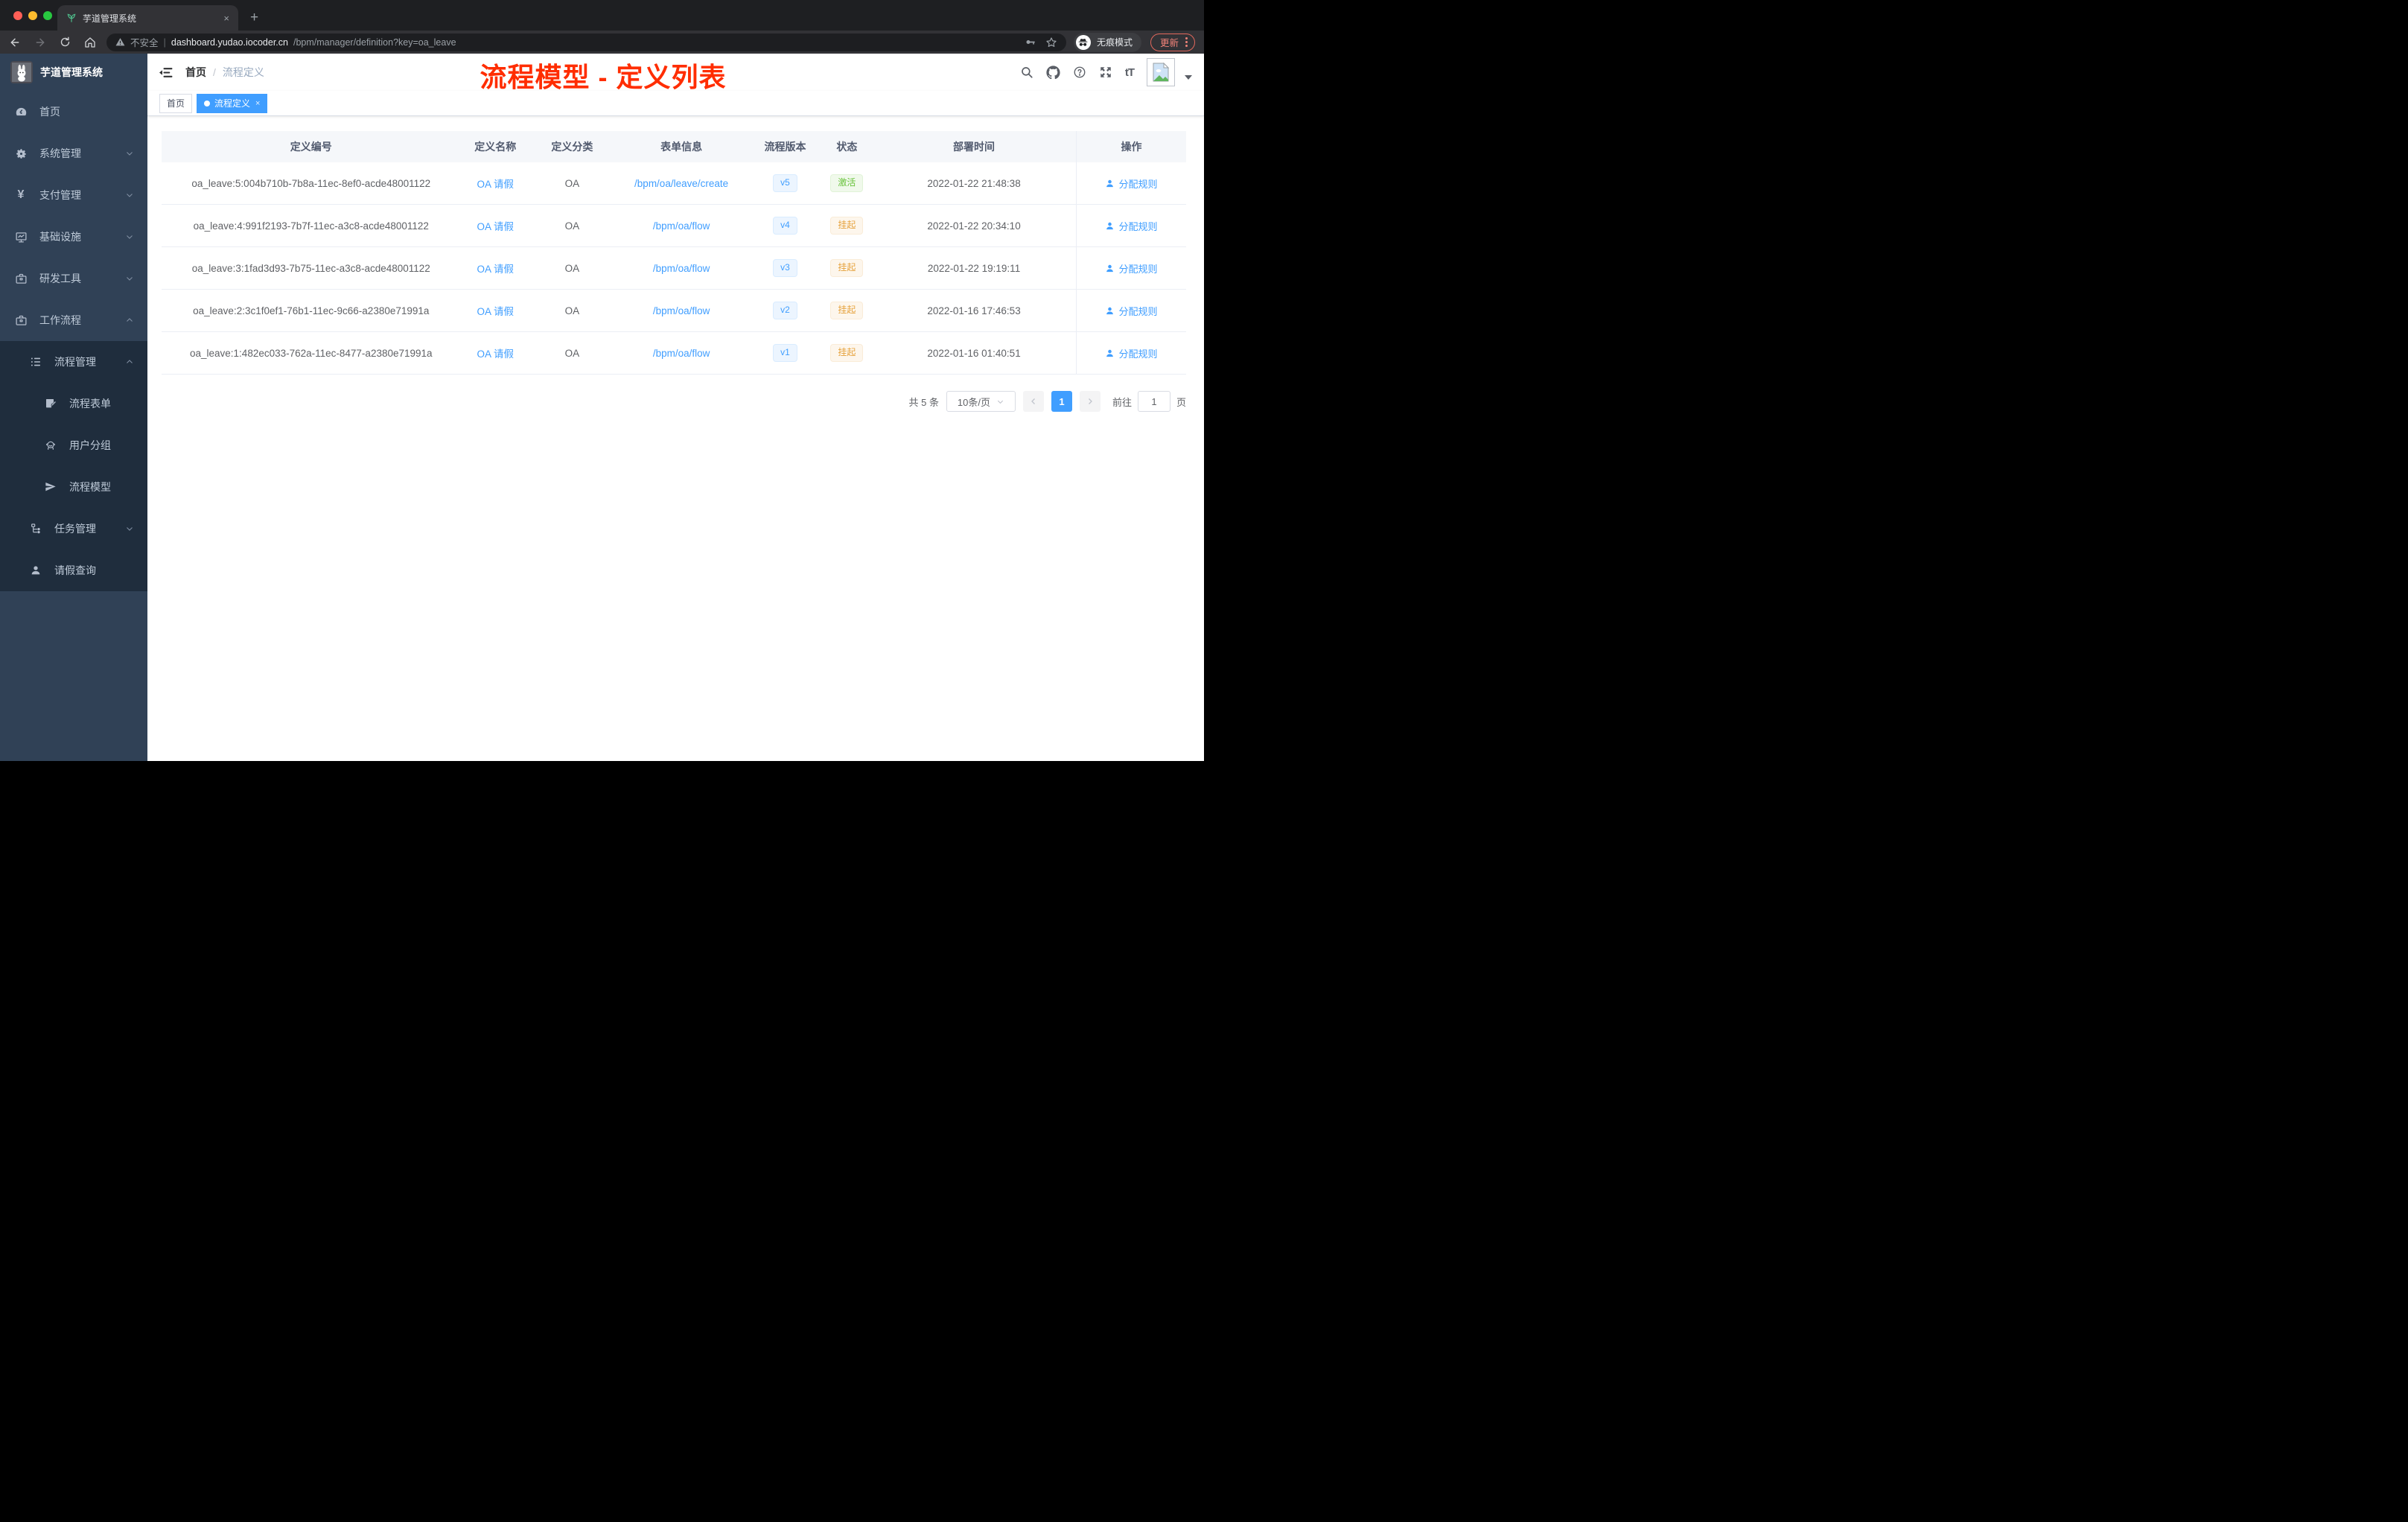 The width and height of the screenshot is (2408, 1522). I want to click on avatar-dropdown-caret-icon, so click(1188, 77).